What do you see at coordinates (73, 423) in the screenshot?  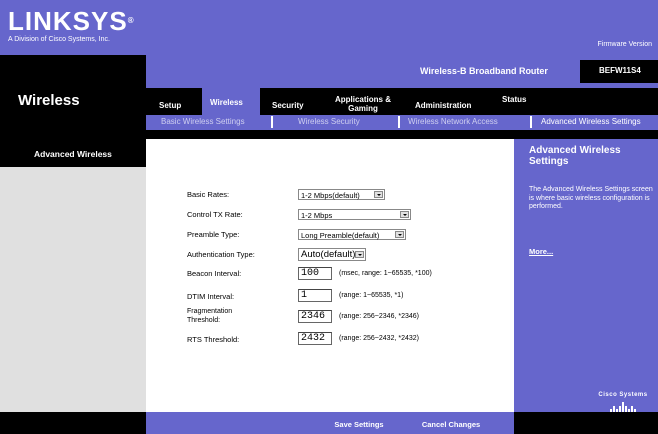 I see `left-footer` at bounding box center [73, 423].